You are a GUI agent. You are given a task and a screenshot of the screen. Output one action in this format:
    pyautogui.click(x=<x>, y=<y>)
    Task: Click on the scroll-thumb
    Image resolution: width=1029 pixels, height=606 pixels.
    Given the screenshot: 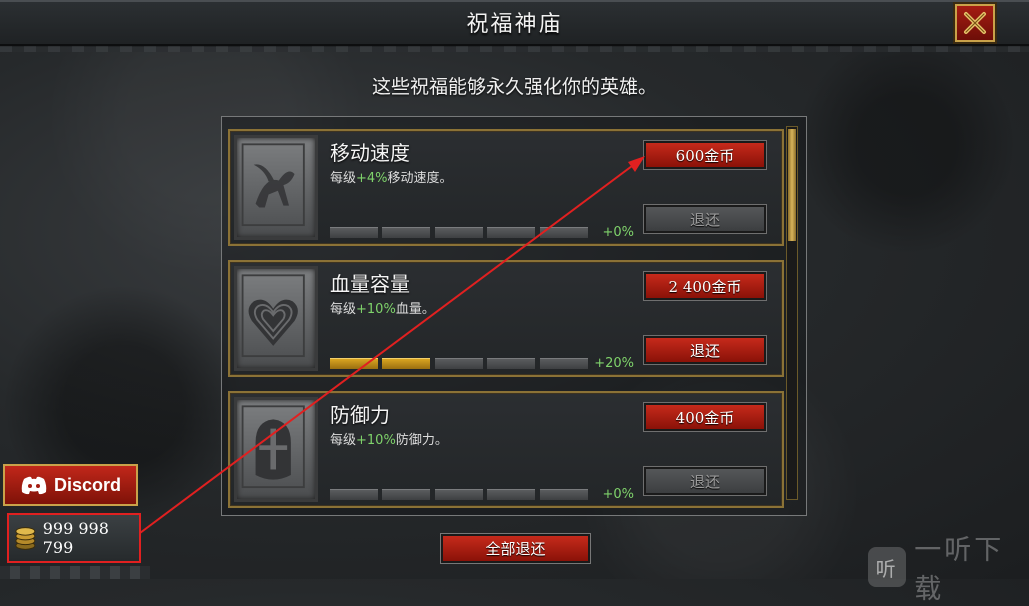 What is the action you would take?
    pyautogui.click(x=792, y=185)
    